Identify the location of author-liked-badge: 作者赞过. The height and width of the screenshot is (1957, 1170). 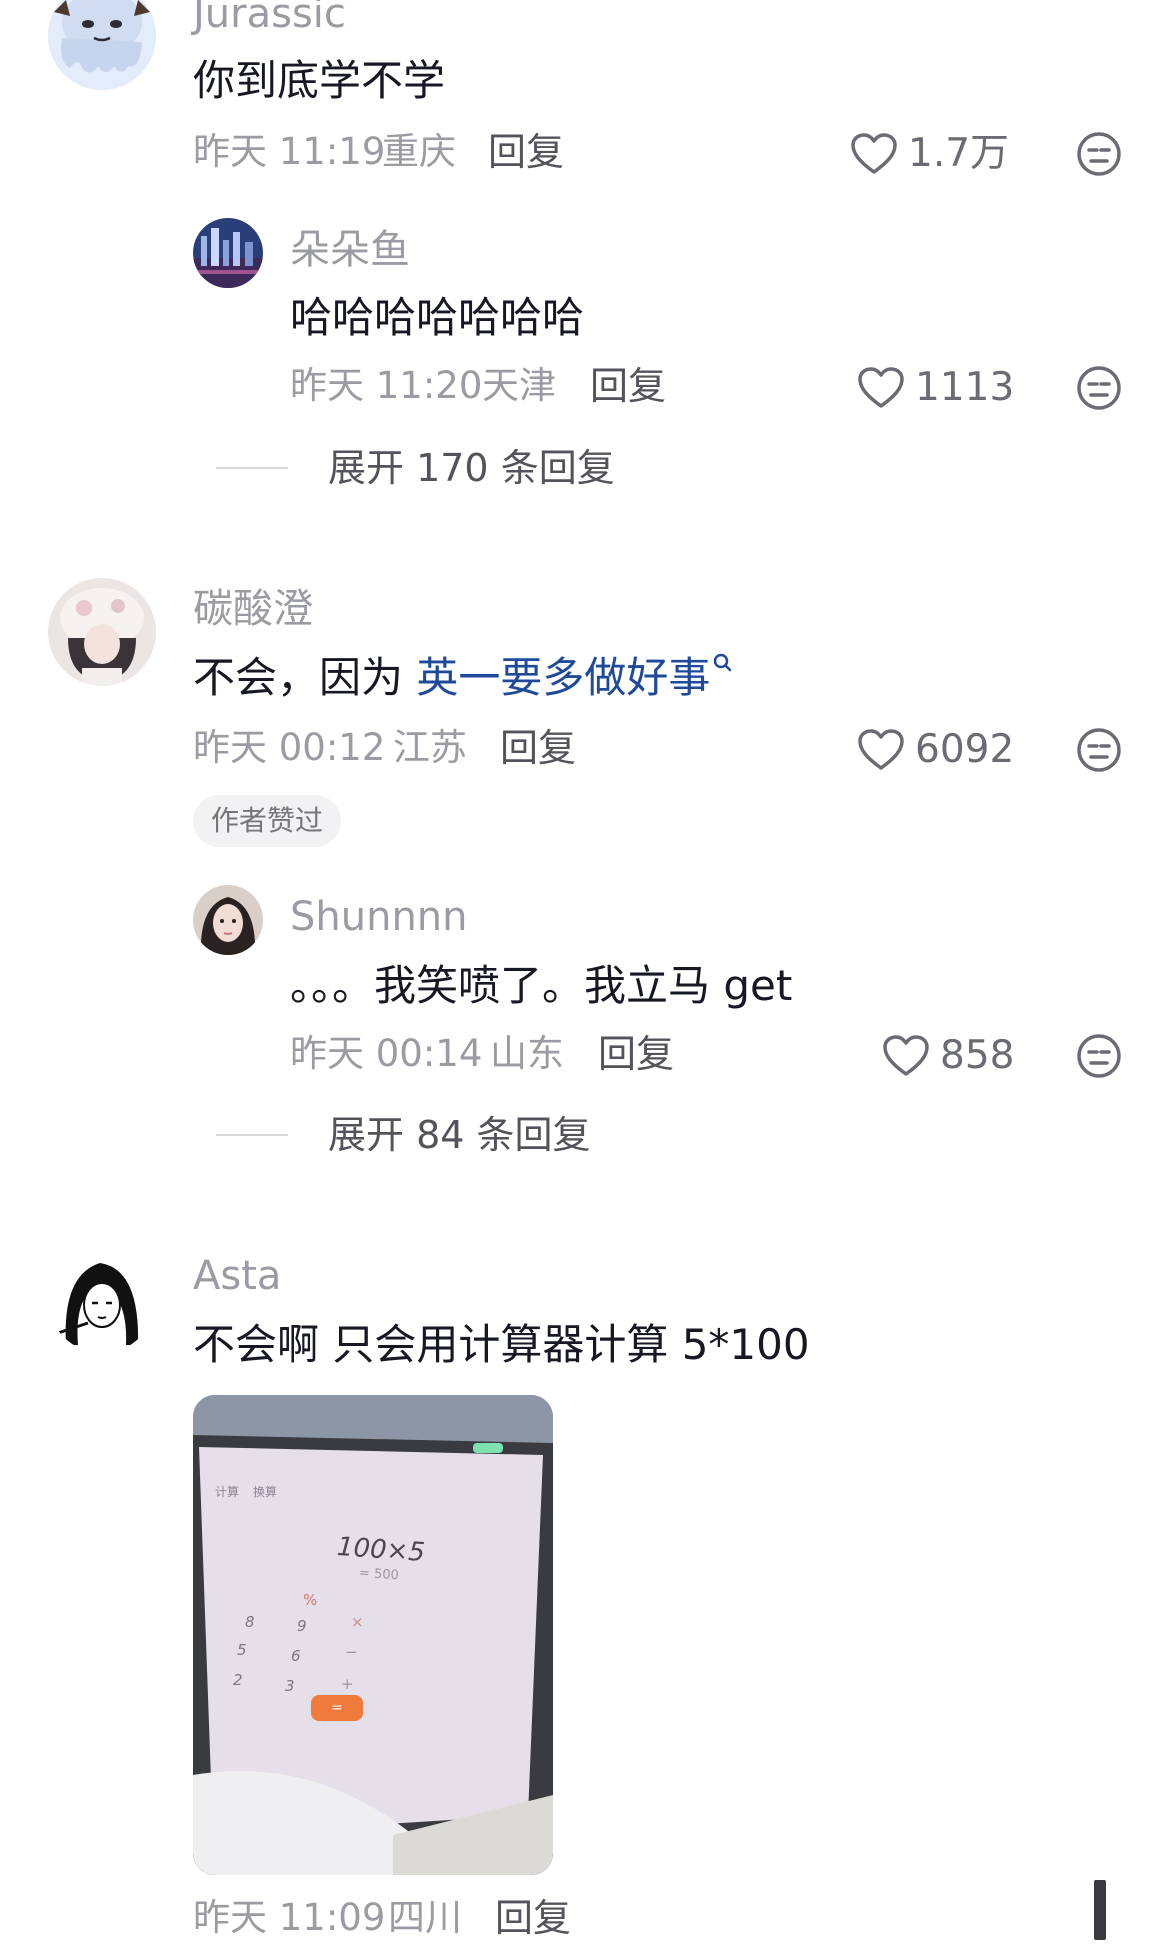
(267, 821).